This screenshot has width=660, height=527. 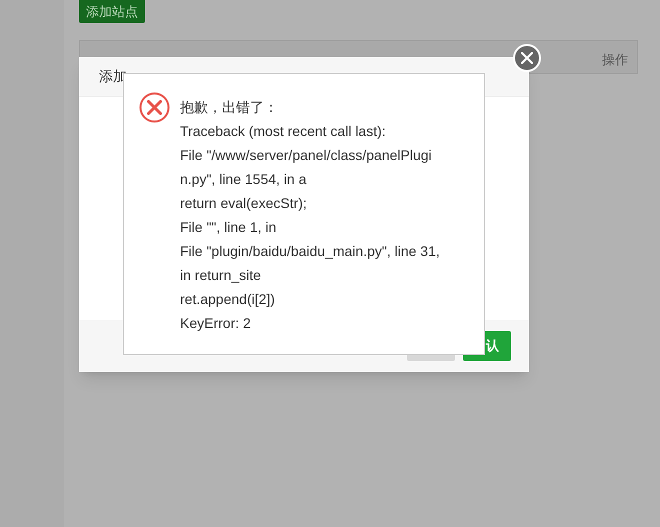 What do you see at coordinates (615, 60) in the screenshot?
I see `column-header: 操作` at bounding box center [615, 60].